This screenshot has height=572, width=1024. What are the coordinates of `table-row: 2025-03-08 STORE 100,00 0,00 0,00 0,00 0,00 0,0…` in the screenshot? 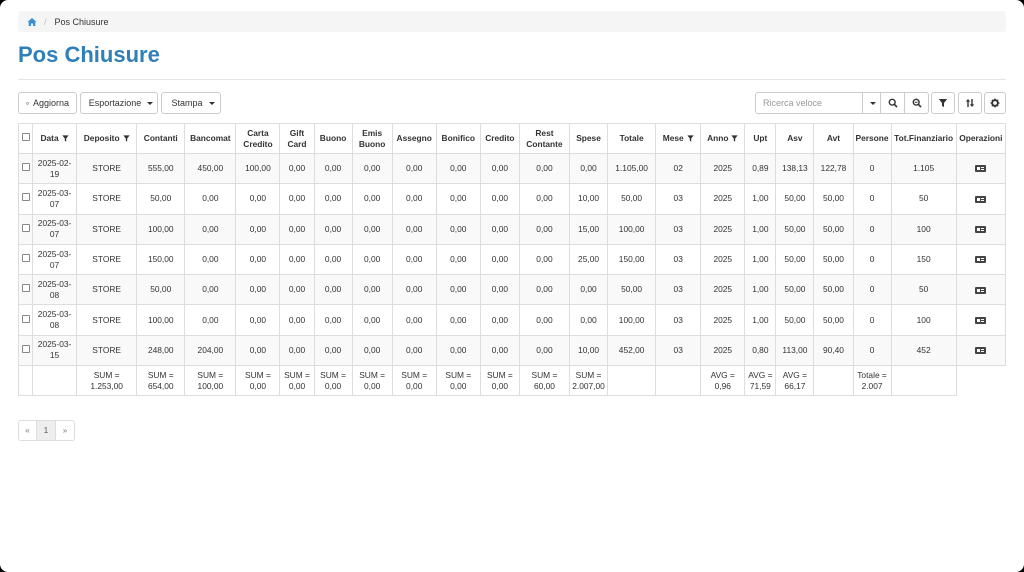 It's located at (512, 320).